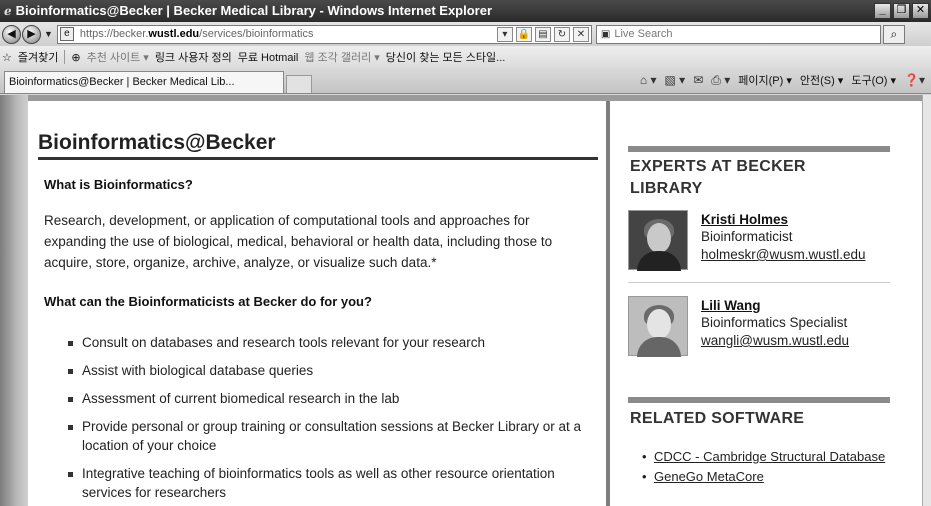 The height and width of the screenshot is (506, 931). Describe the element at coordinates (504, 34) in the screenshot. I see `address-dropdown-icon: ▾` at that location.